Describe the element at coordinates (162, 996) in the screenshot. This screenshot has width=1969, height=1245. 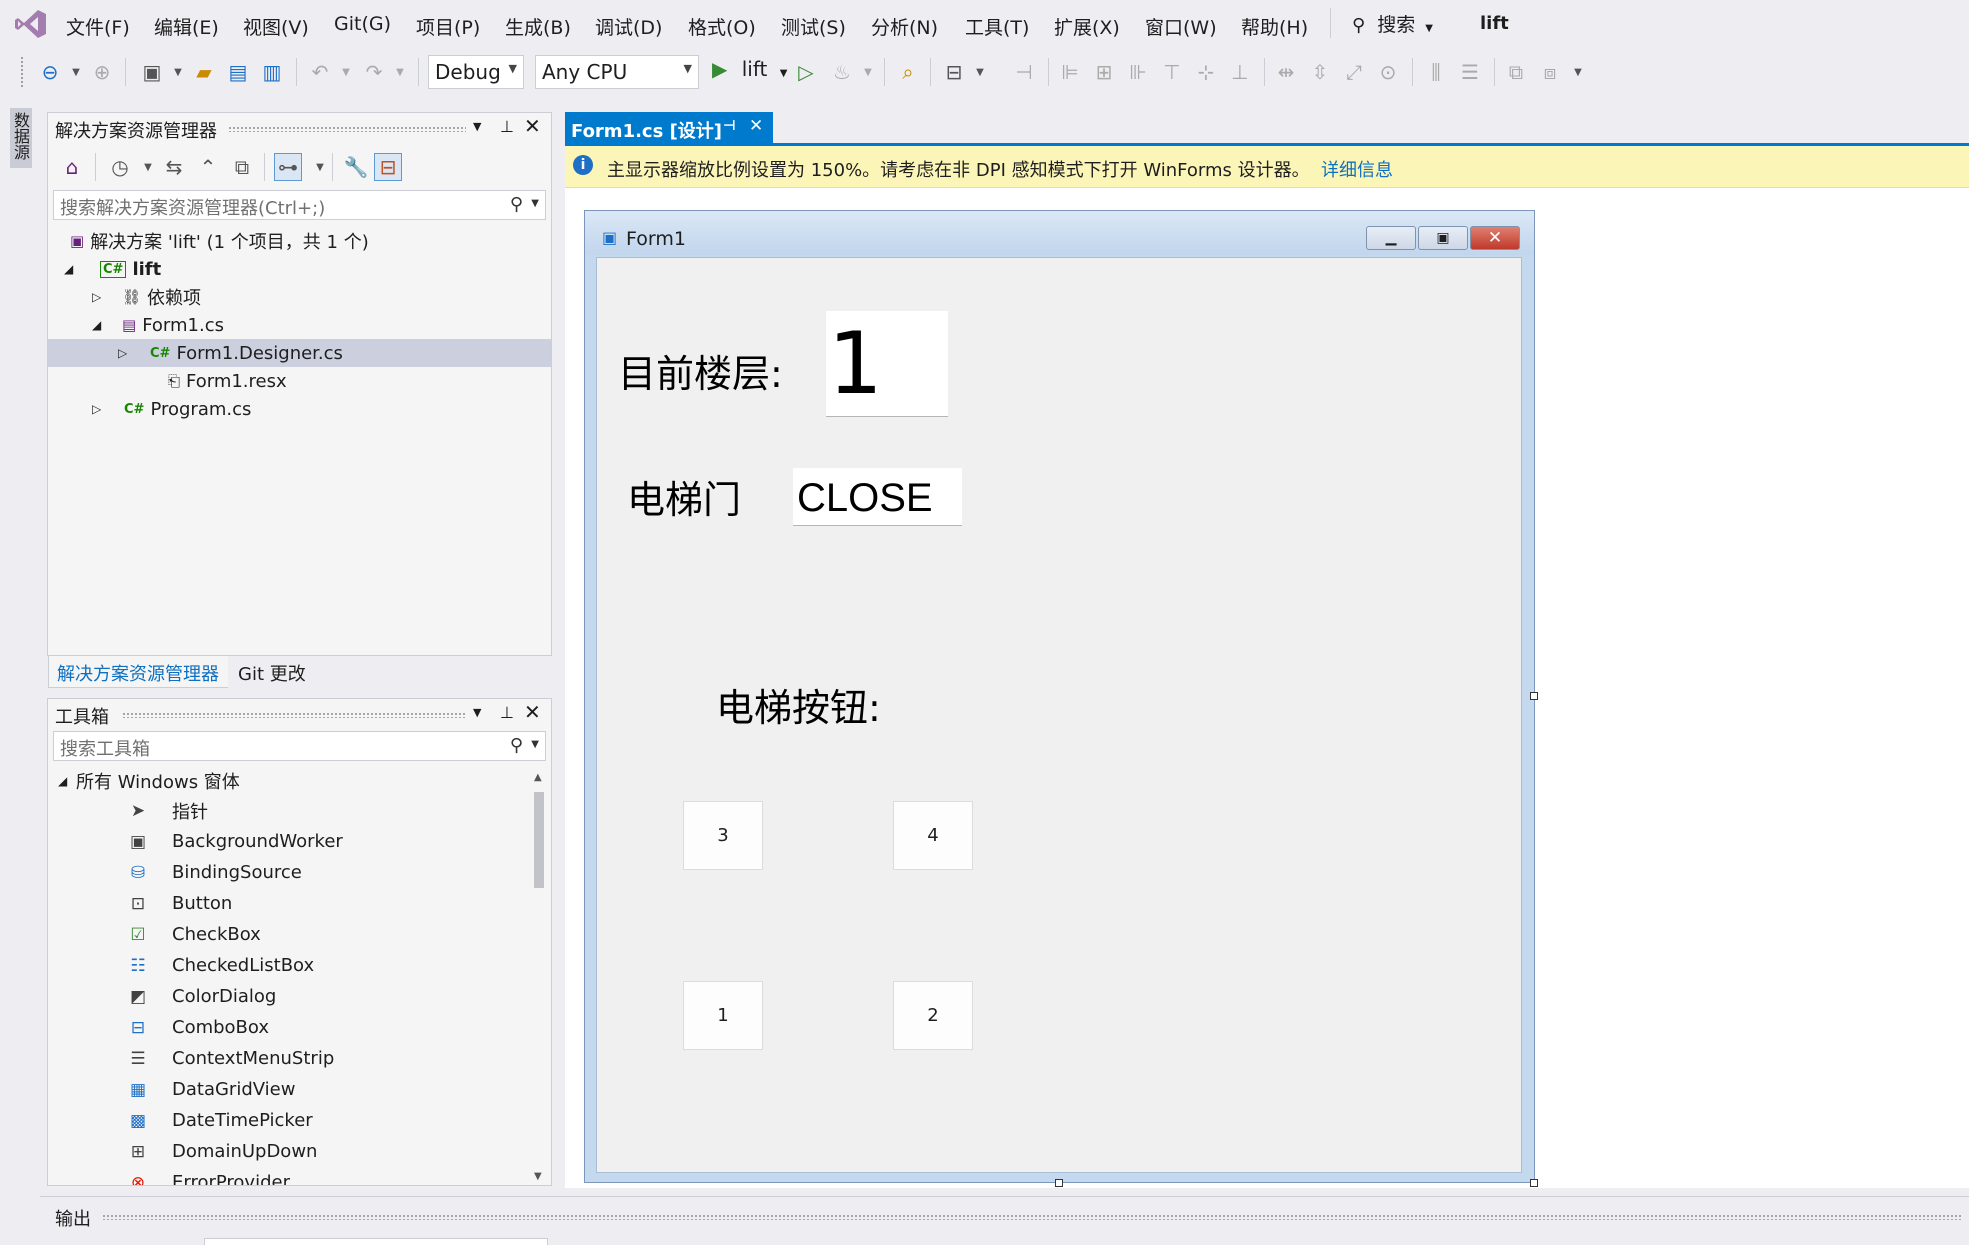
I see `toolbox-item-colordialog: ◩ ColorDialog` at that location.